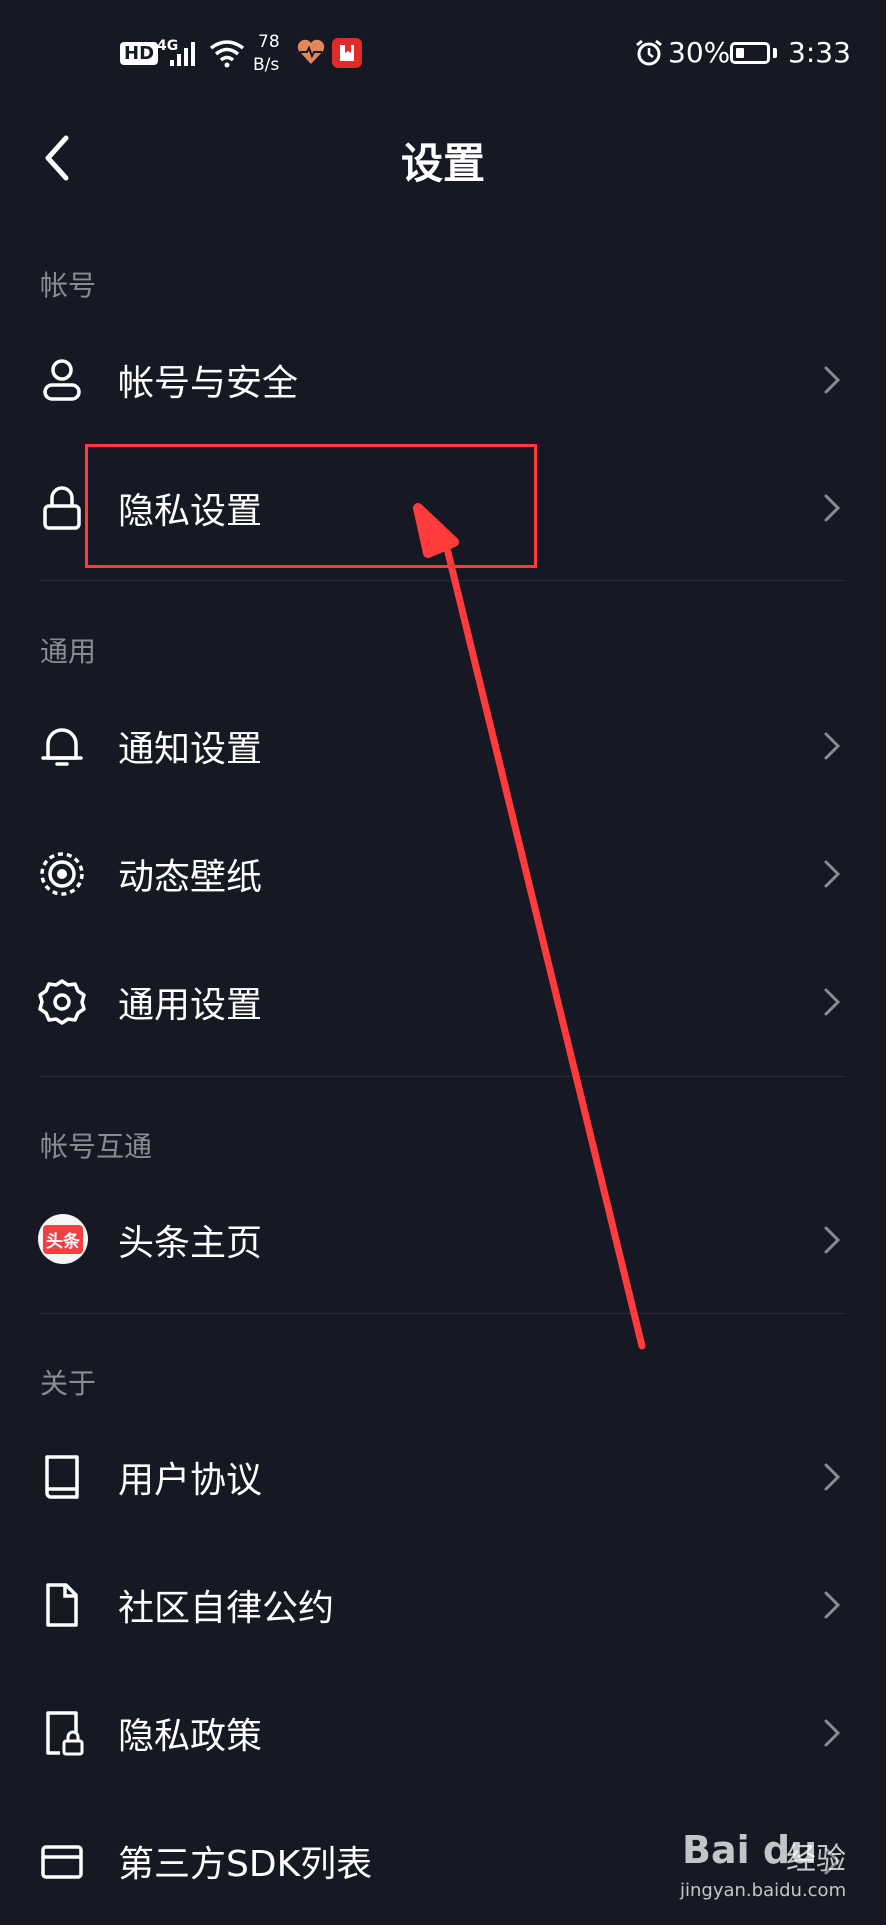  I want to click on bell-icon, so click(62, 747).